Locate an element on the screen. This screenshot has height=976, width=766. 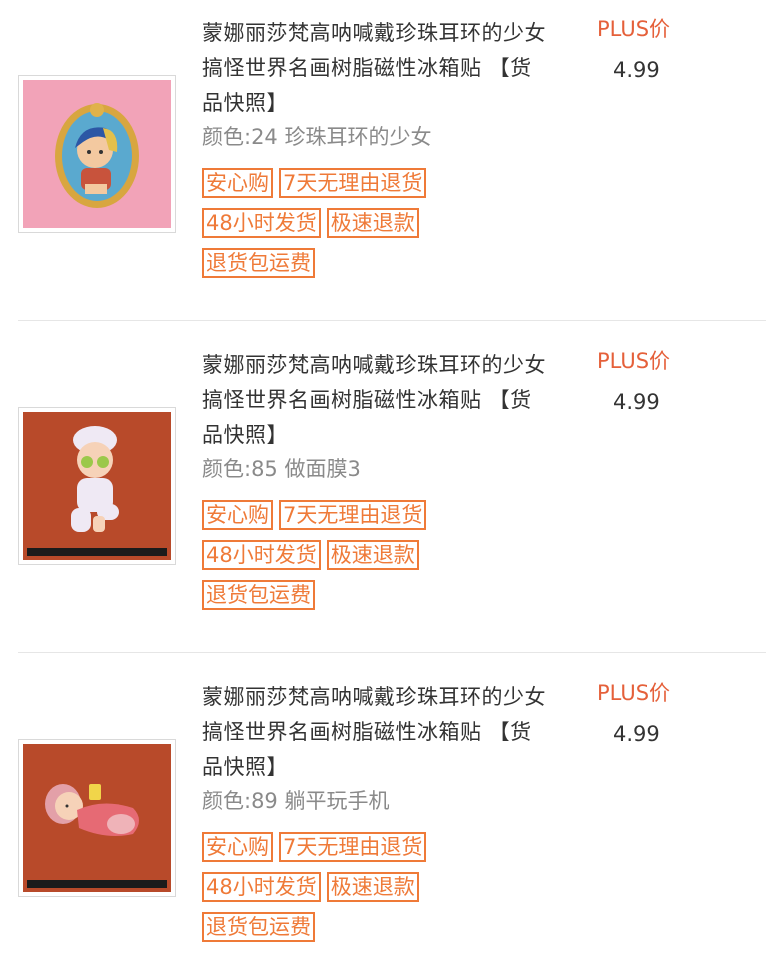
product-spec: 颜色:89 躺平玩手机 is located at coordinates (296, 801).